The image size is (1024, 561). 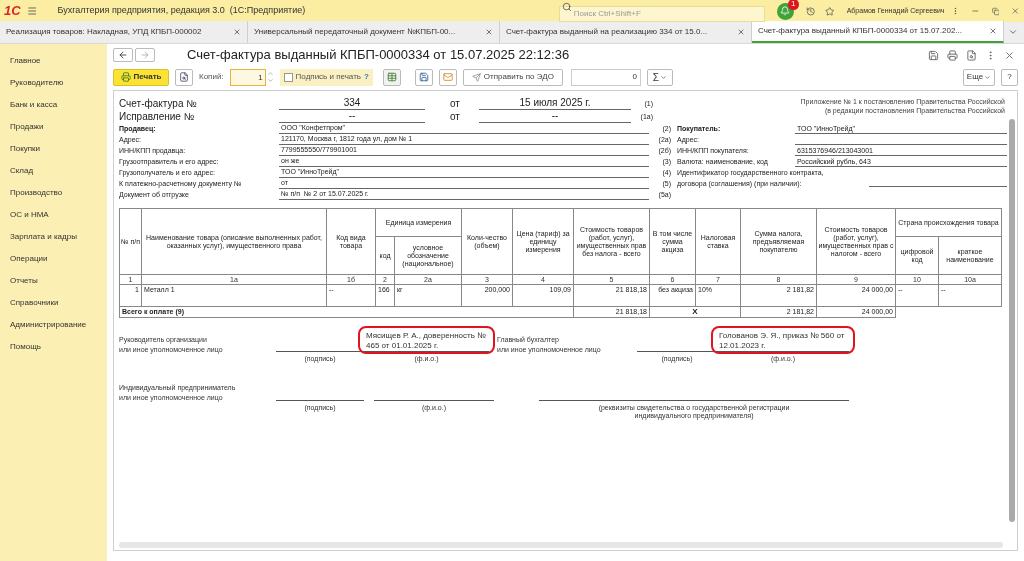 I want to click on send-icon, so click(x=476, y=77).